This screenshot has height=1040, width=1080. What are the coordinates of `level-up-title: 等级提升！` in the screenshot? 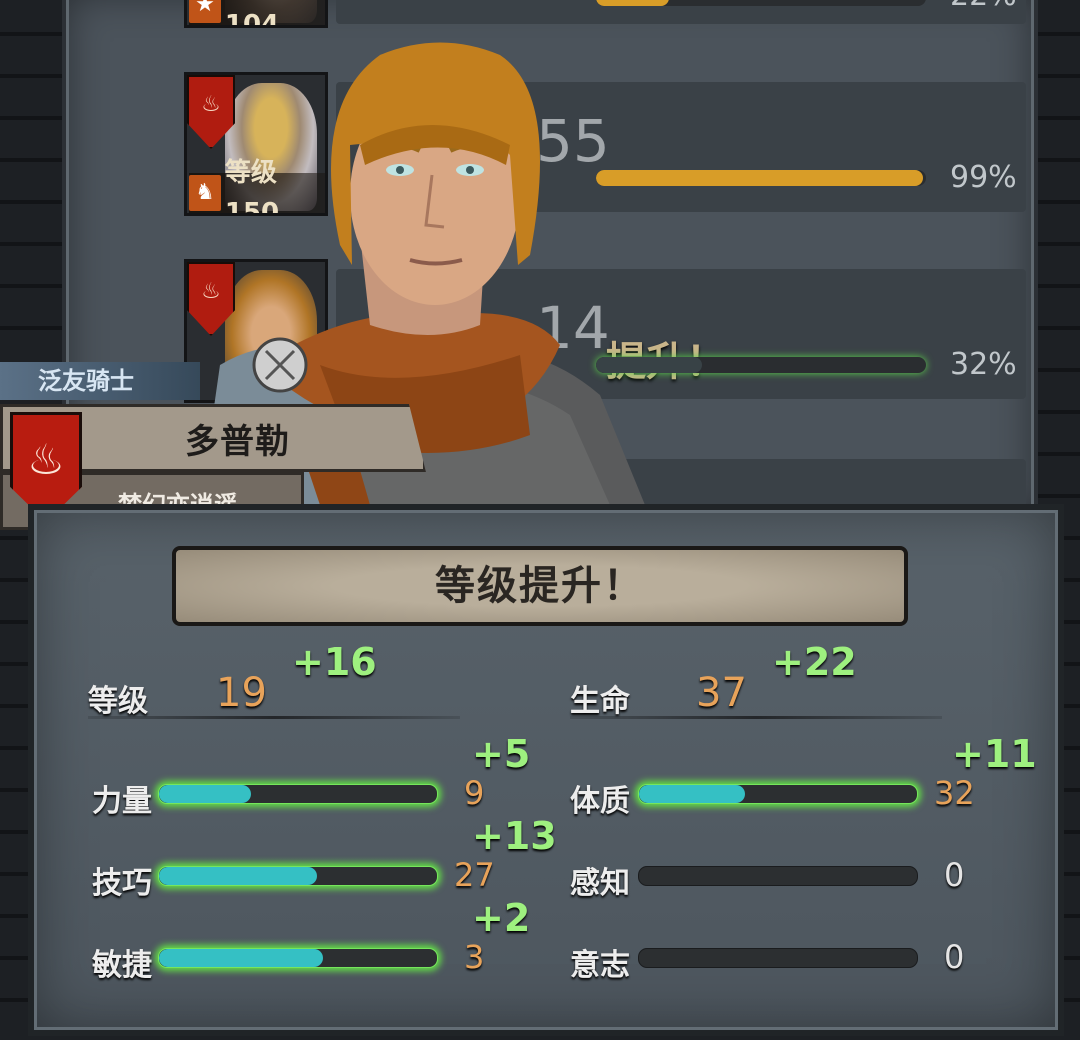 It's located at (540, 586).